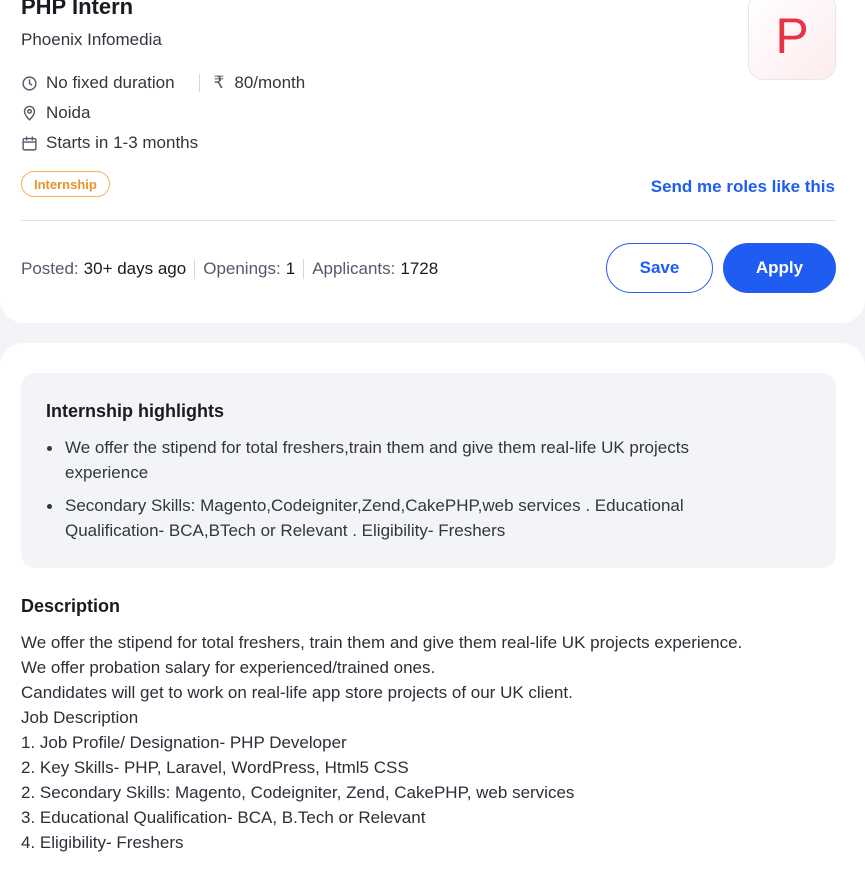  Describe the element at coordinates (29, 83) in the screenshot. I see `clock-icon` at that location.